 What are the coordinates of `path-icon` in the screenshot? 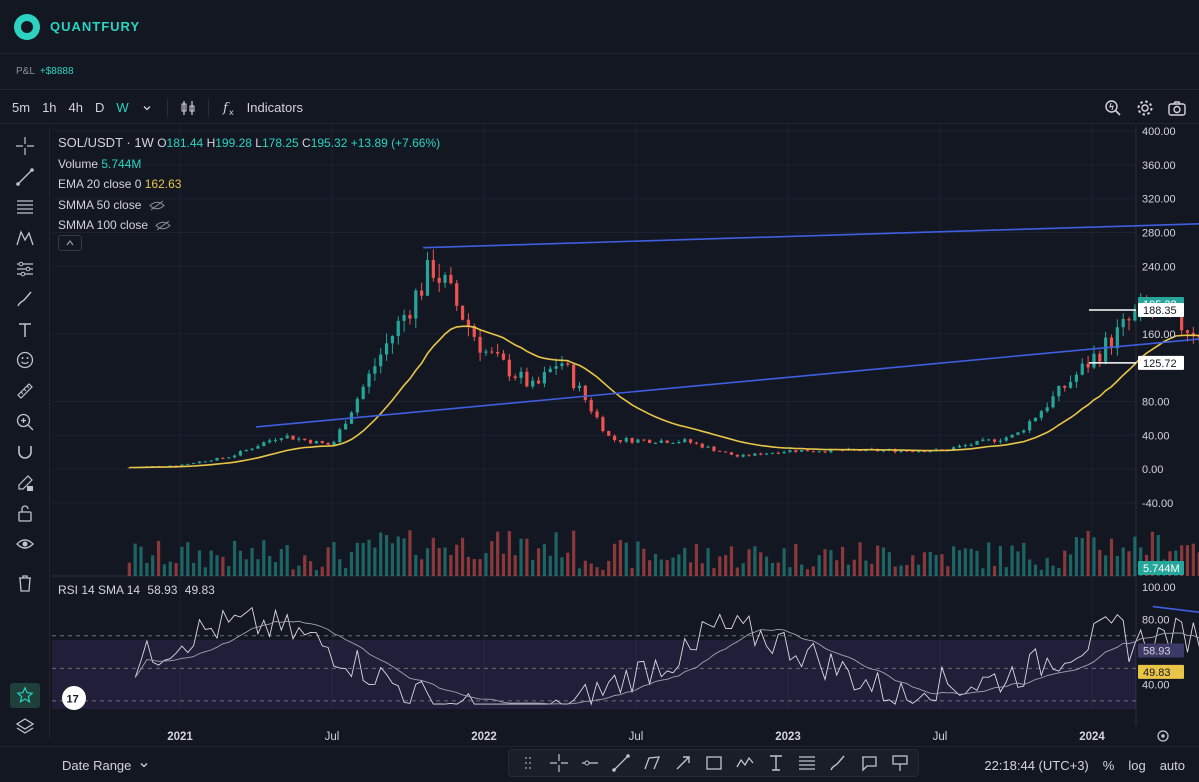 It's located at (651, 763).